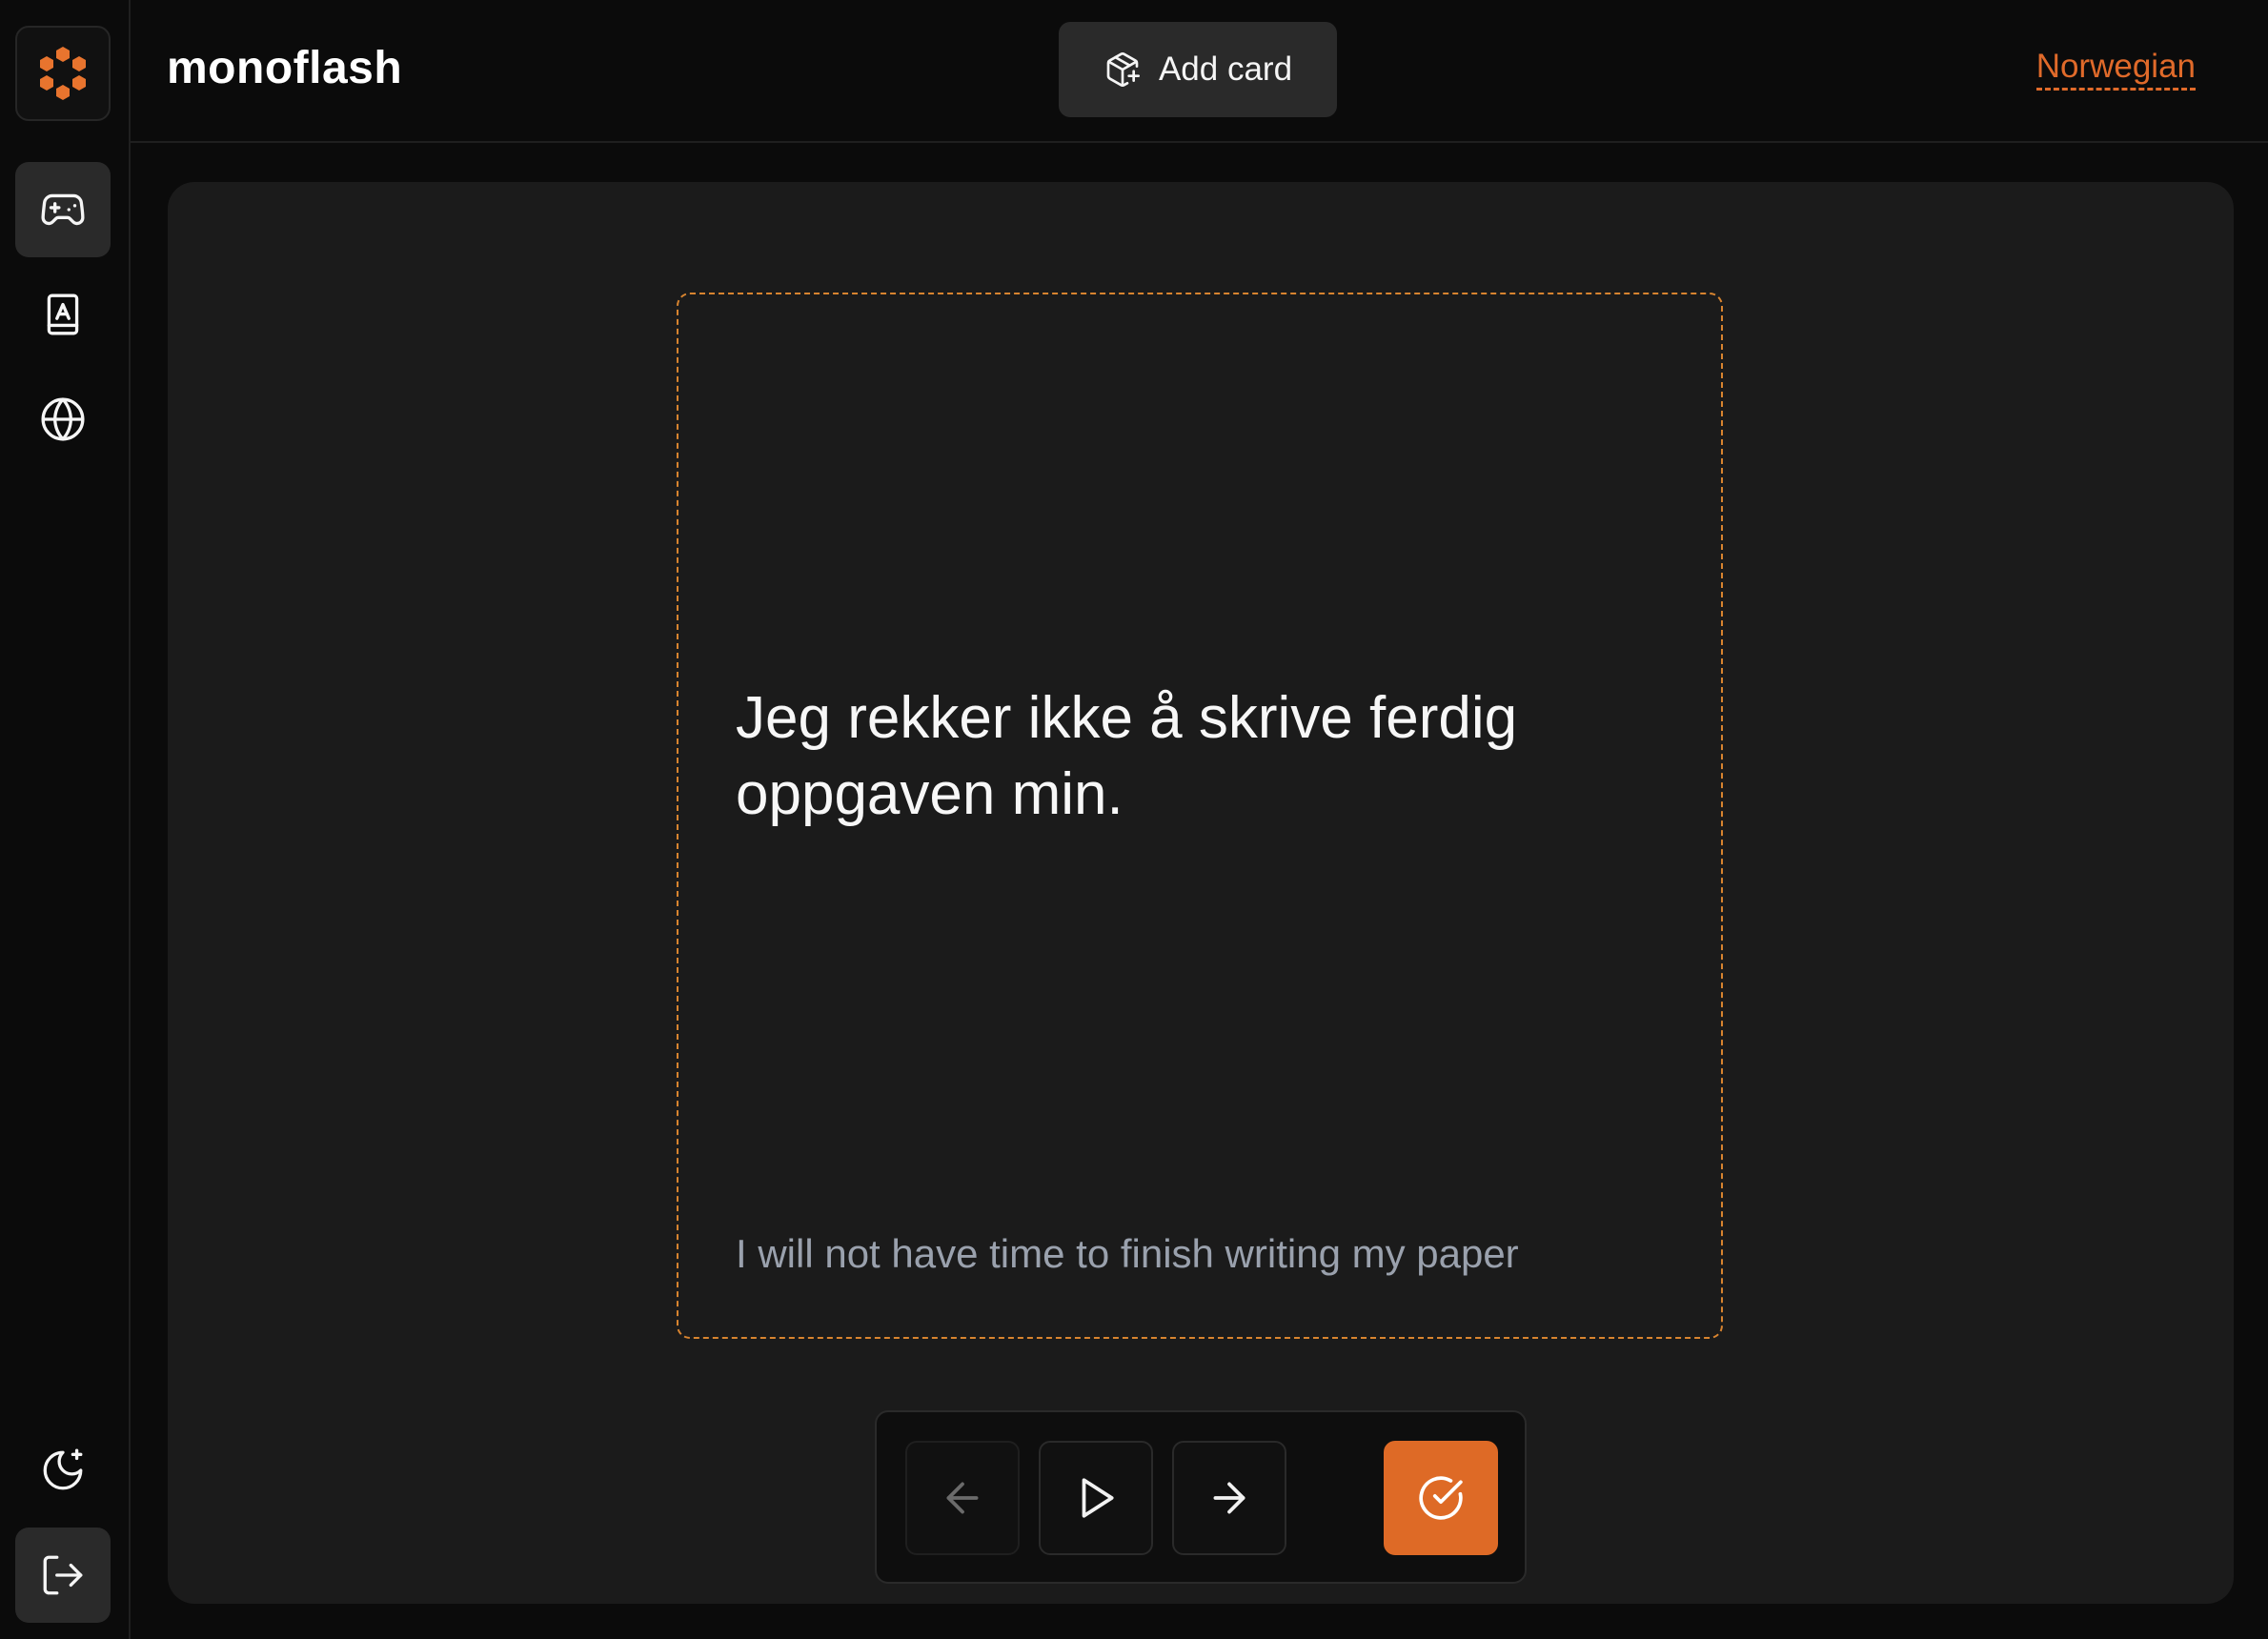  I want to click on check-circle-icon, so click(1441, 1498).